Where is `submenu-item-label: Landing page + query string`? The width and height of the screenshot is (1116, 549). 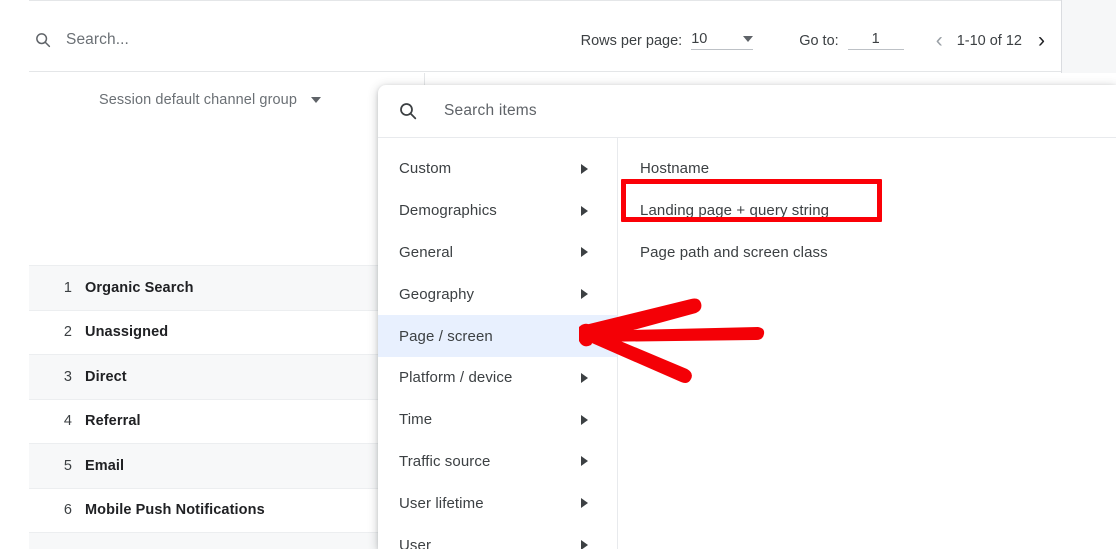
submenu-item-label: Landing page + query string is located at coordinates (735, 211).